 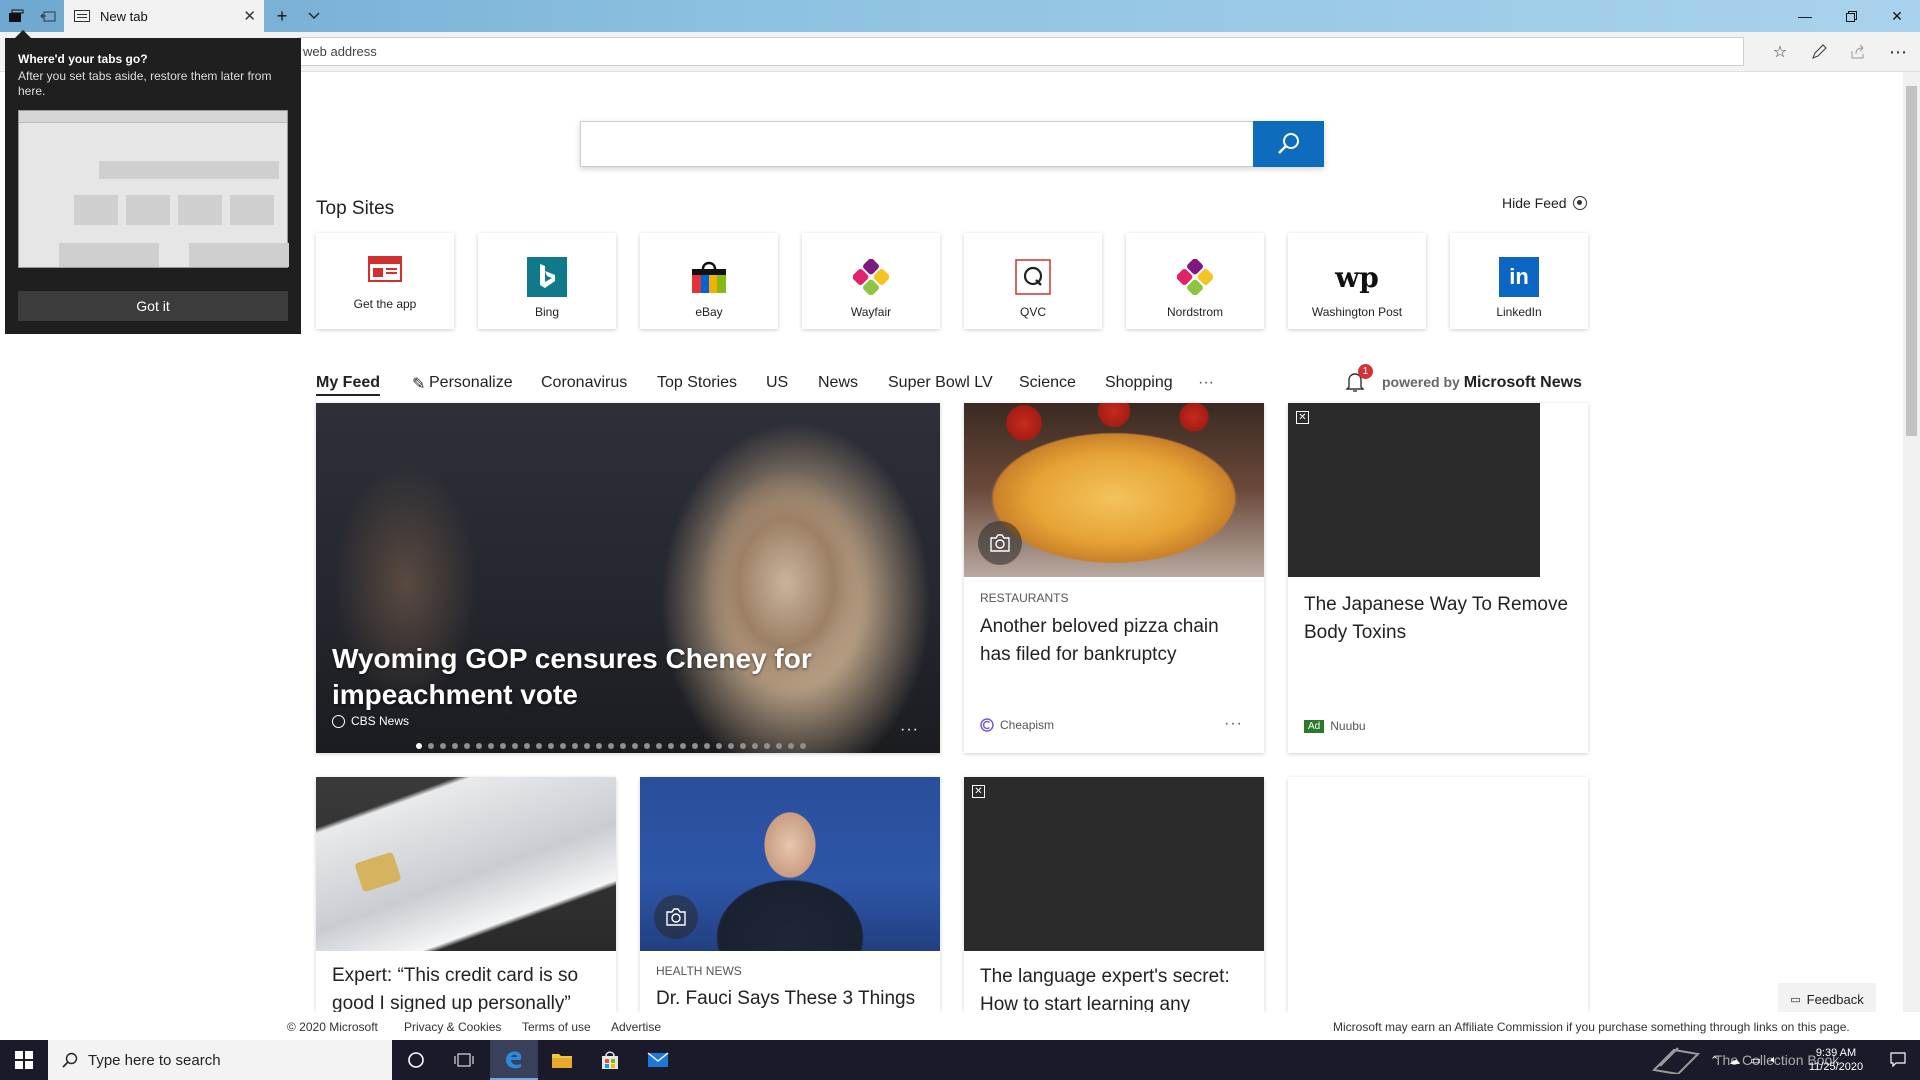 I want to click on tab-us: US, so click(x=777, y=383).